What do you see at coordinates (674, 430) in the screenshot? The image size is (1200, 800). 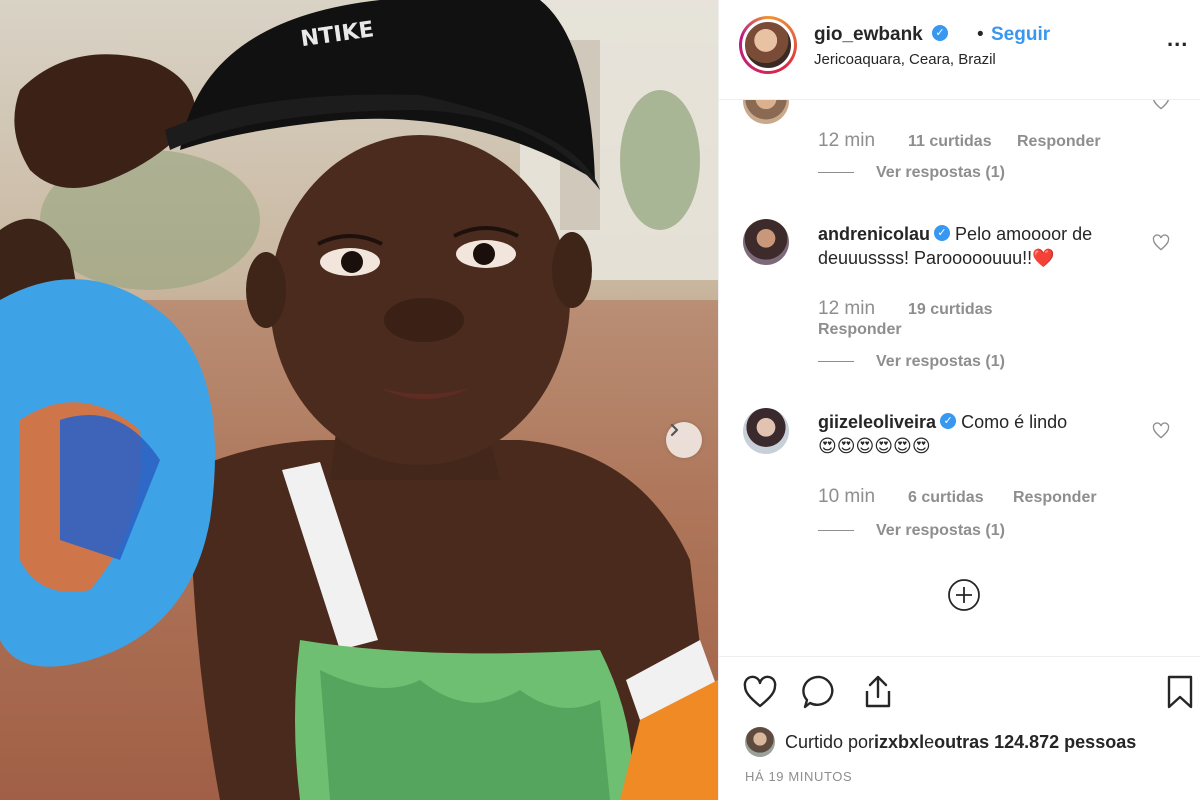 I see `chevron-right-icon` at bounding box center [674, 430].